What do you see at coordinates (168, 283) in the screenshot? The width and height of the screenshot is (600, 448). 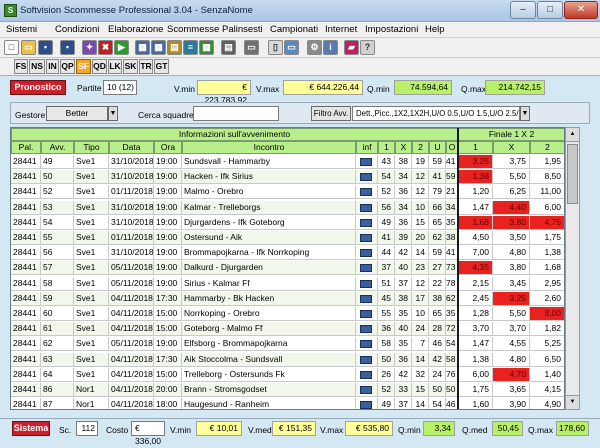 I see `table-cell: 19:00` at bounding box center [168, 283].